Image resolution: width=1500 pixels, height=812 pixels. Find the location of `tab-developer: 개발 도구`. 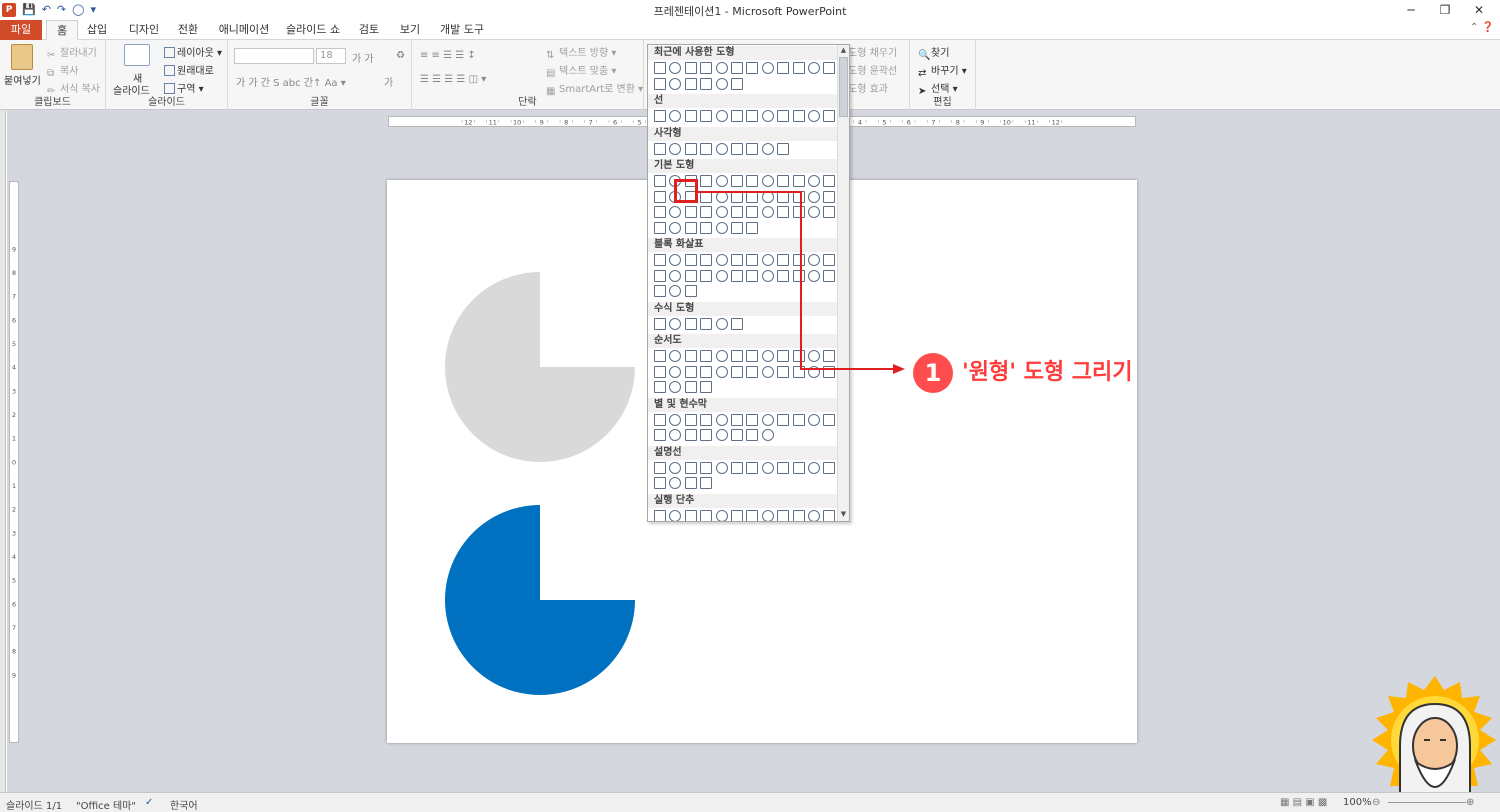

tab-developer: 개발 도구 is located at coordinates (462, 30).